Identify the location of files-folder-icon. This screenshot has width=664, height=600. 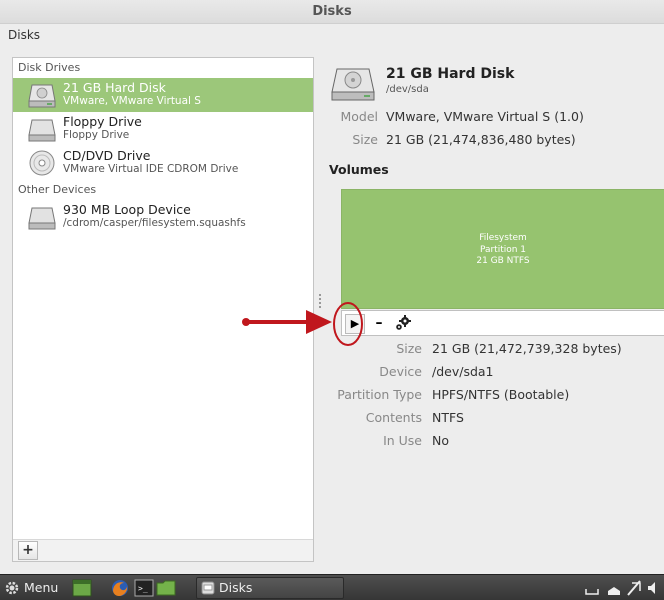
(166, 588).